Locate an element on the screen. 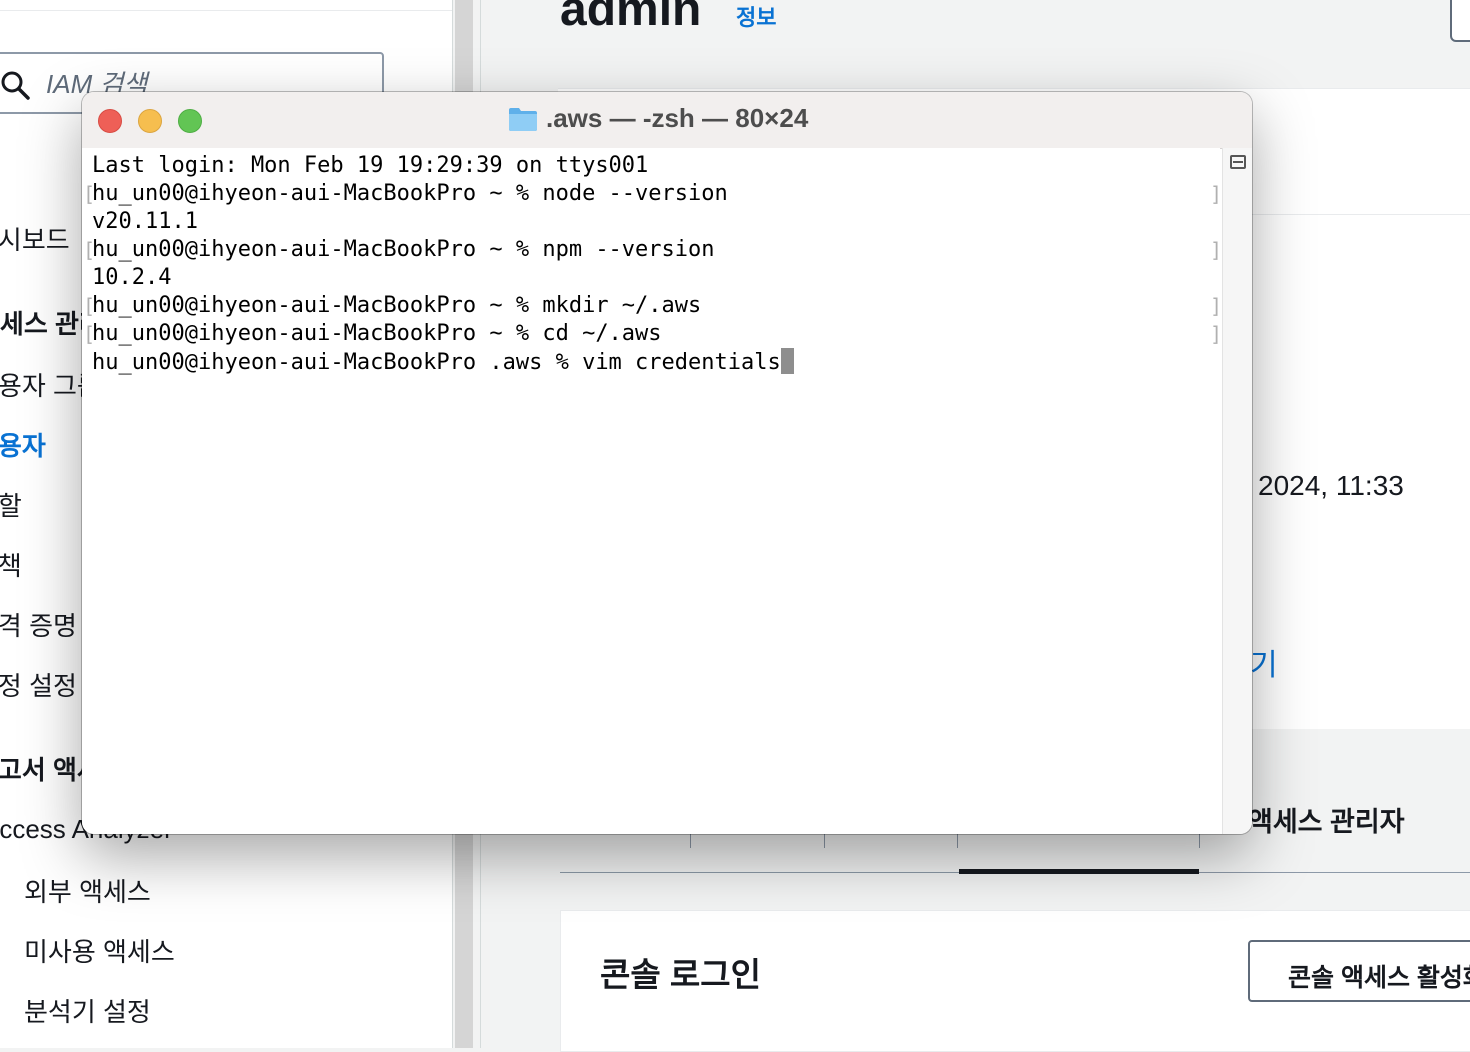 This screenshot has width=1470, height=1052. summary-divider is located at coordinates (1350, 214).